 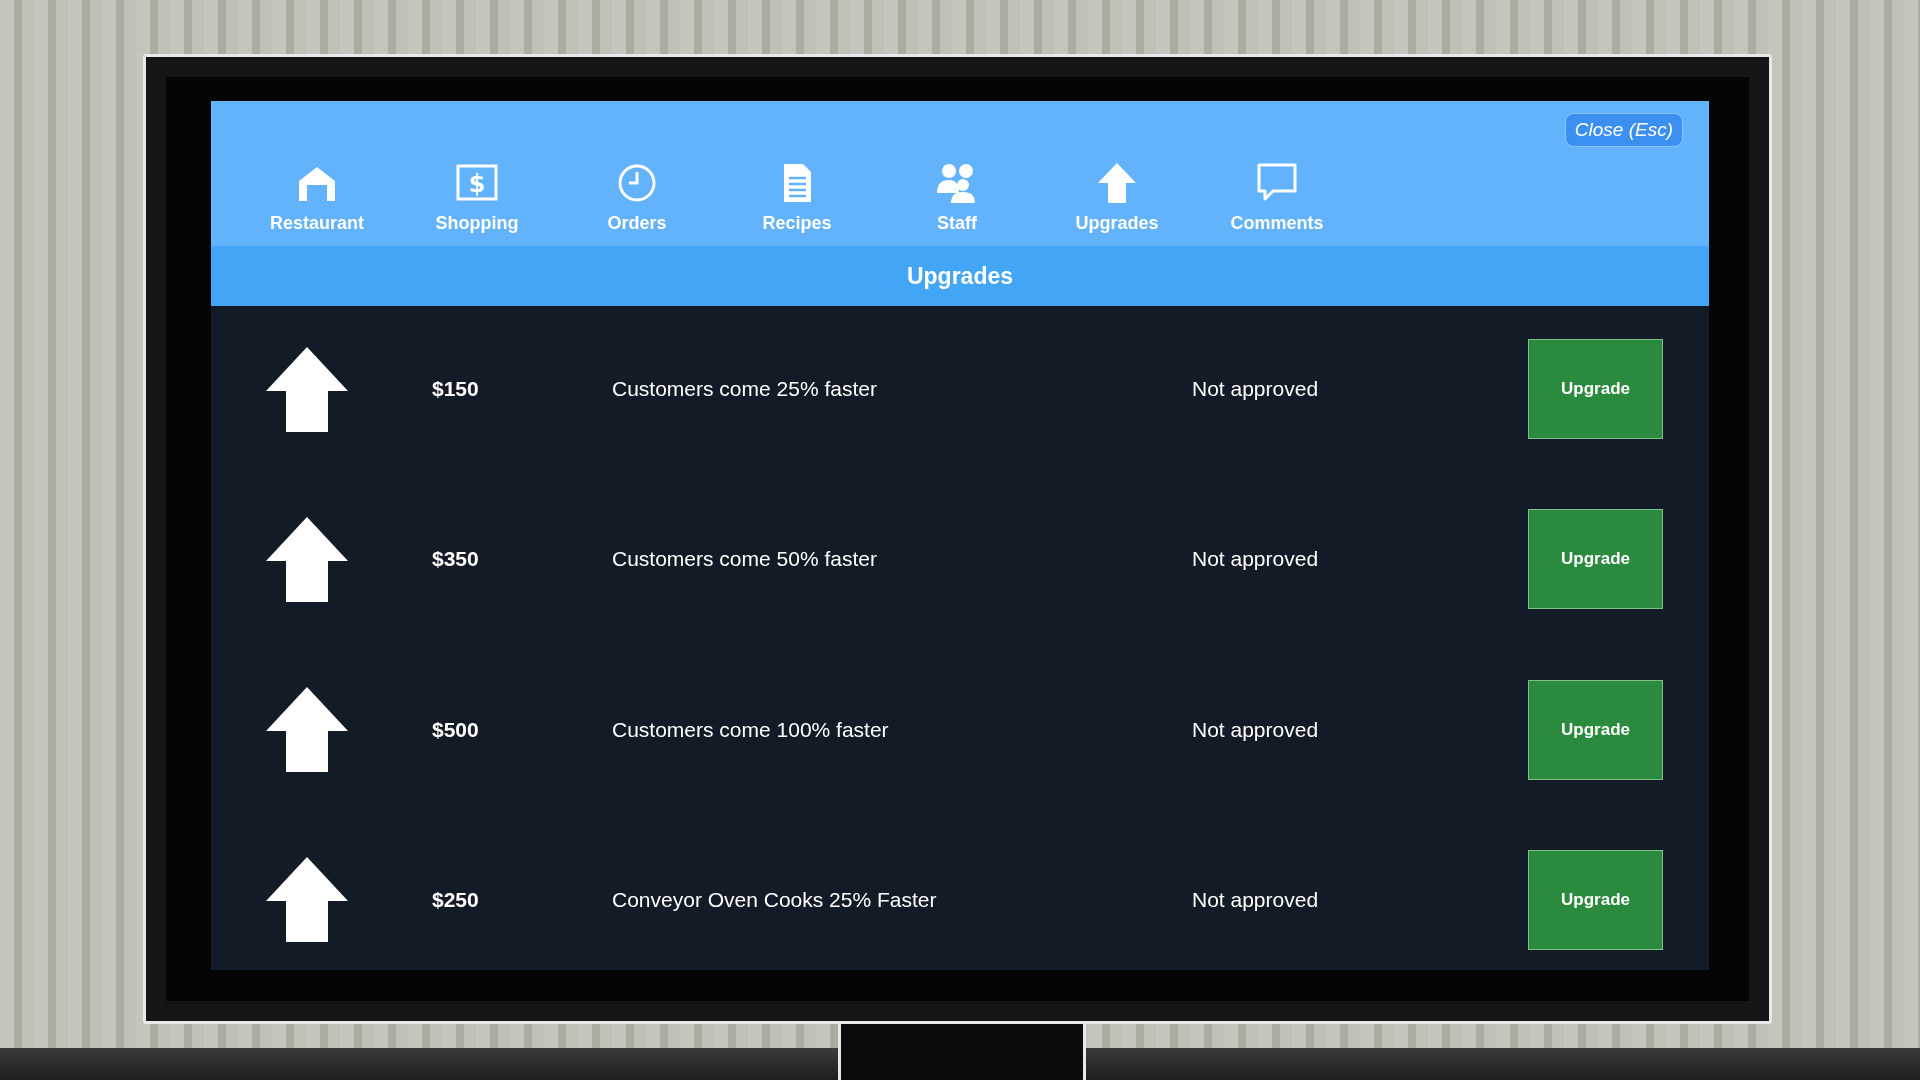 I want to click on page-title: Upgrades, so click(x=960, y=276).